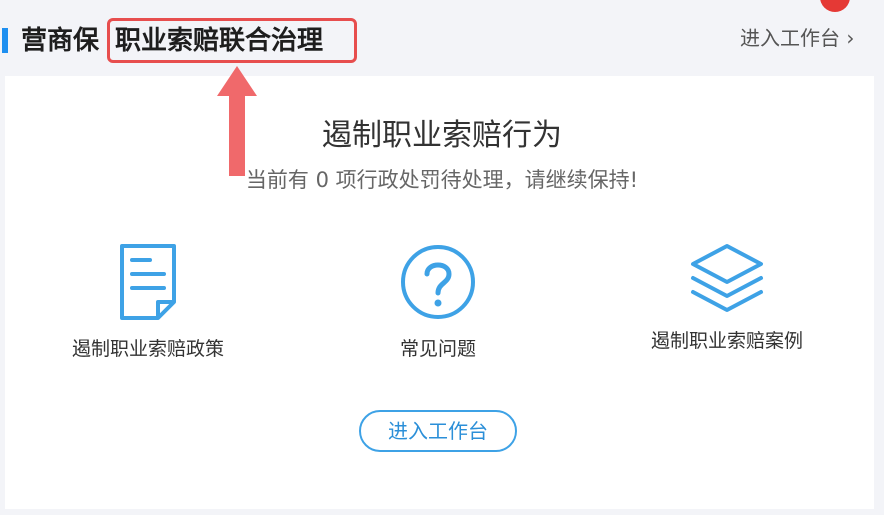  What do you see at coordinates (437, 349) in the screenshot?
I see `feature-faq-label: 常见问题` at bounding box center [437, 349].